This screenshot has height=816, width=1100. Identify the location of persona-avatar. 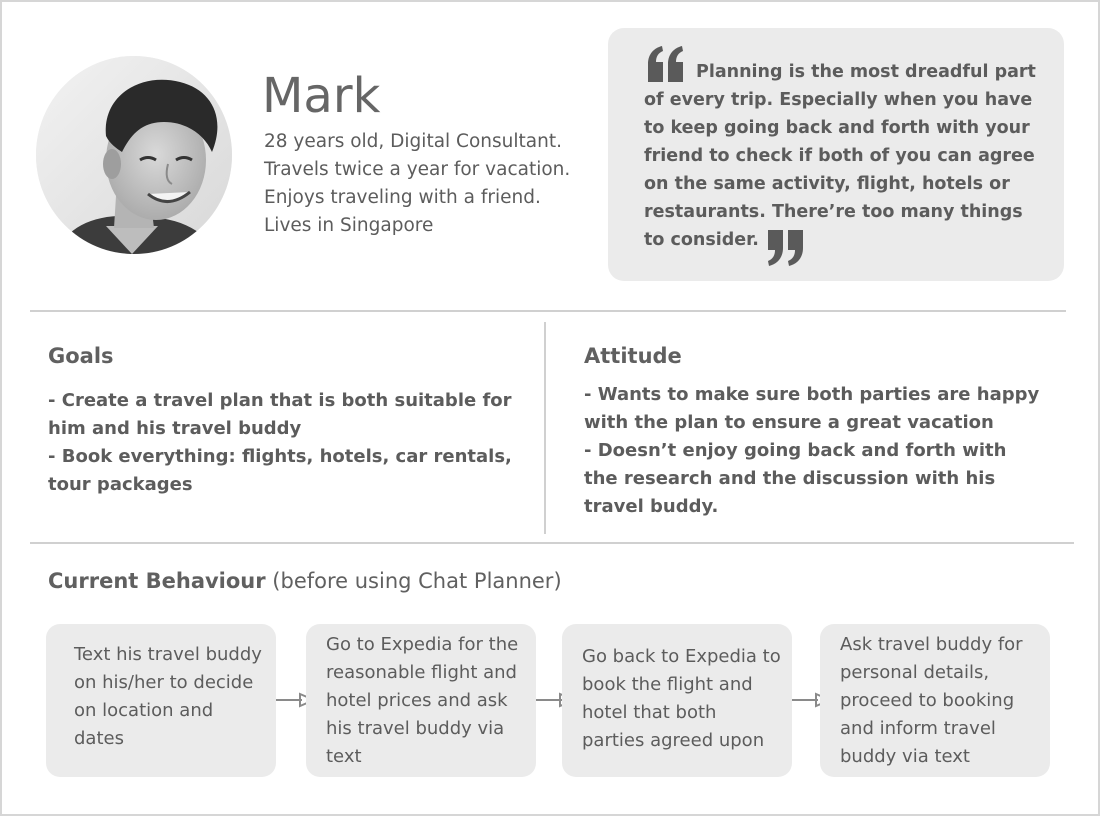
(134, 155).